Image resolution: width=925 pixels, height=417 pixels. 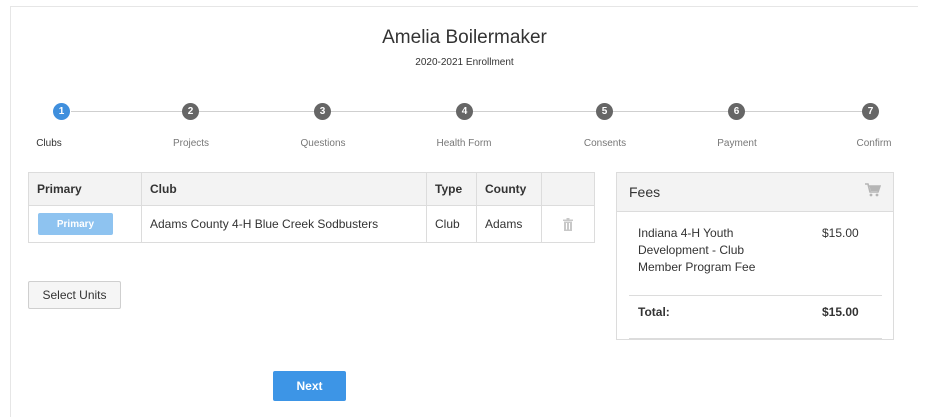 What do you see at coordinates (463, 143) in the screenshot?
I see `step-4-label: Health Form` at bounding box center [463, 143].